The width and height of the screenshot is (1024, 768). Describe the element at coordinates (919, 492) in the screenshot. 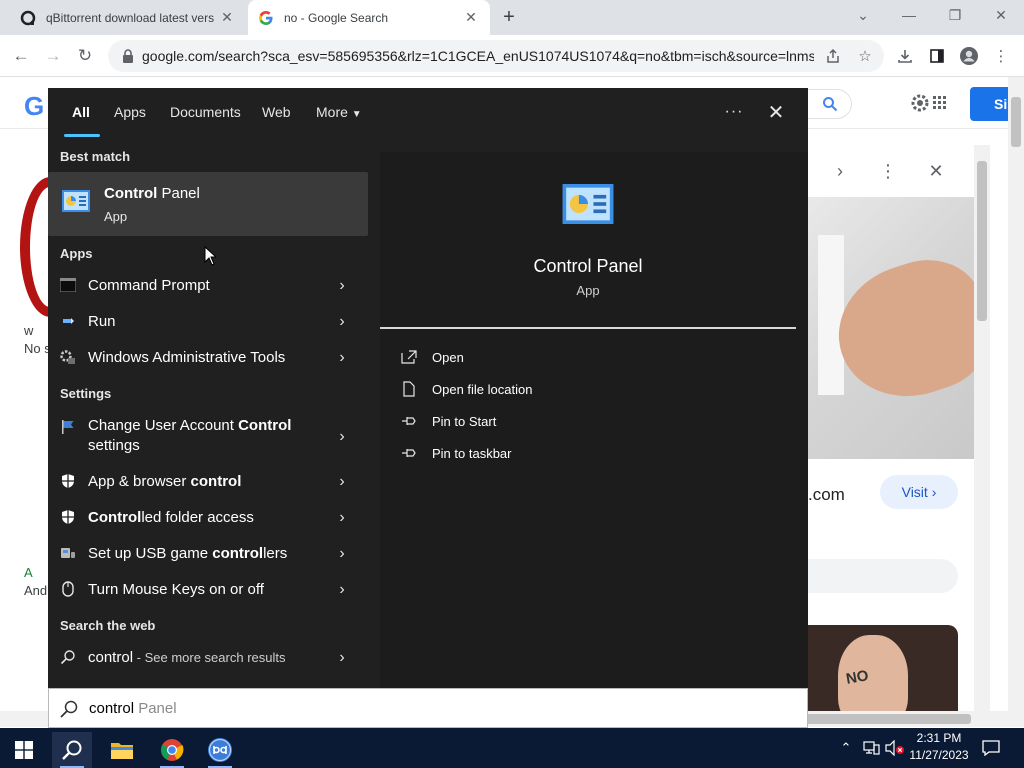

I see `visit-button: Visit ›` at that location.